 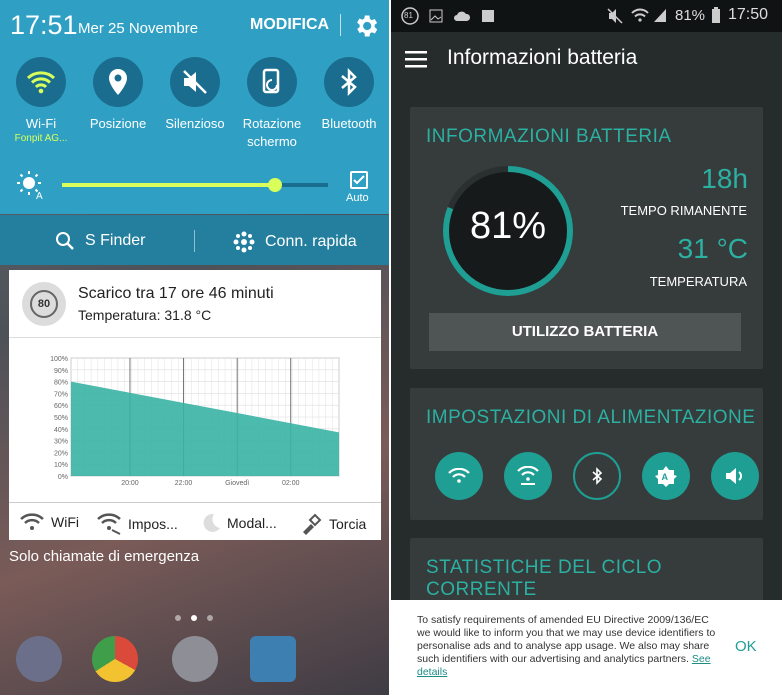 I want to click on search-icon, so click(x=65, y=241).